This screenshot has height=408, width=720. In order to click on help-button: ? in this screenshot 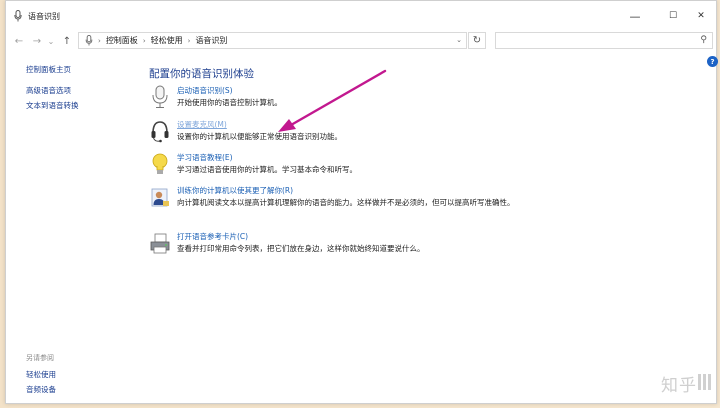, I will do `click(712, 61)`.